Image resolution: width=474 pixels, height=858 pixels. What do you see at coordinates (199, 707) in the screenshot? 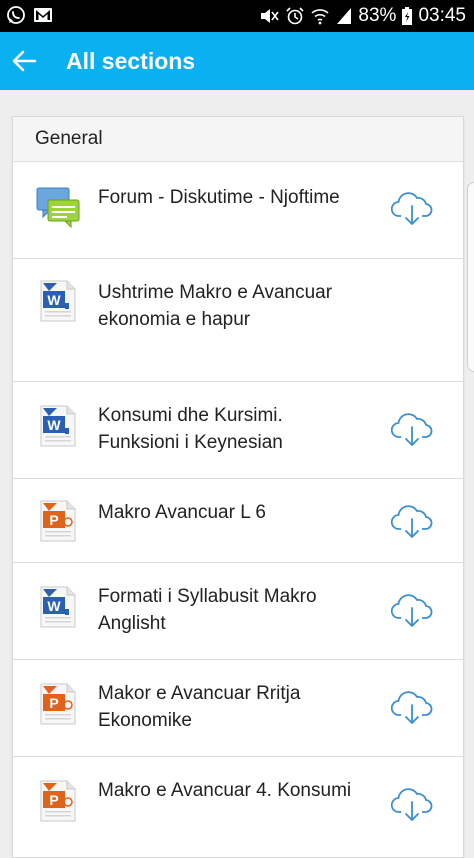
I see `item-label: Makor e Avancuar Rritja Ekonomike` at bounding box center [199, 707].